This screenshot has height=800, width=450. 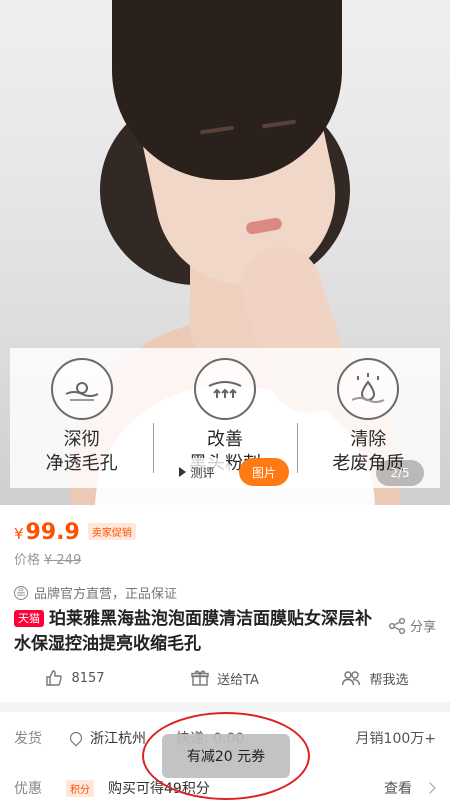 What do you see at coordinates (368, 389) in the screenshot?
I see `droplet-icon` at bounding box center [368, 389].